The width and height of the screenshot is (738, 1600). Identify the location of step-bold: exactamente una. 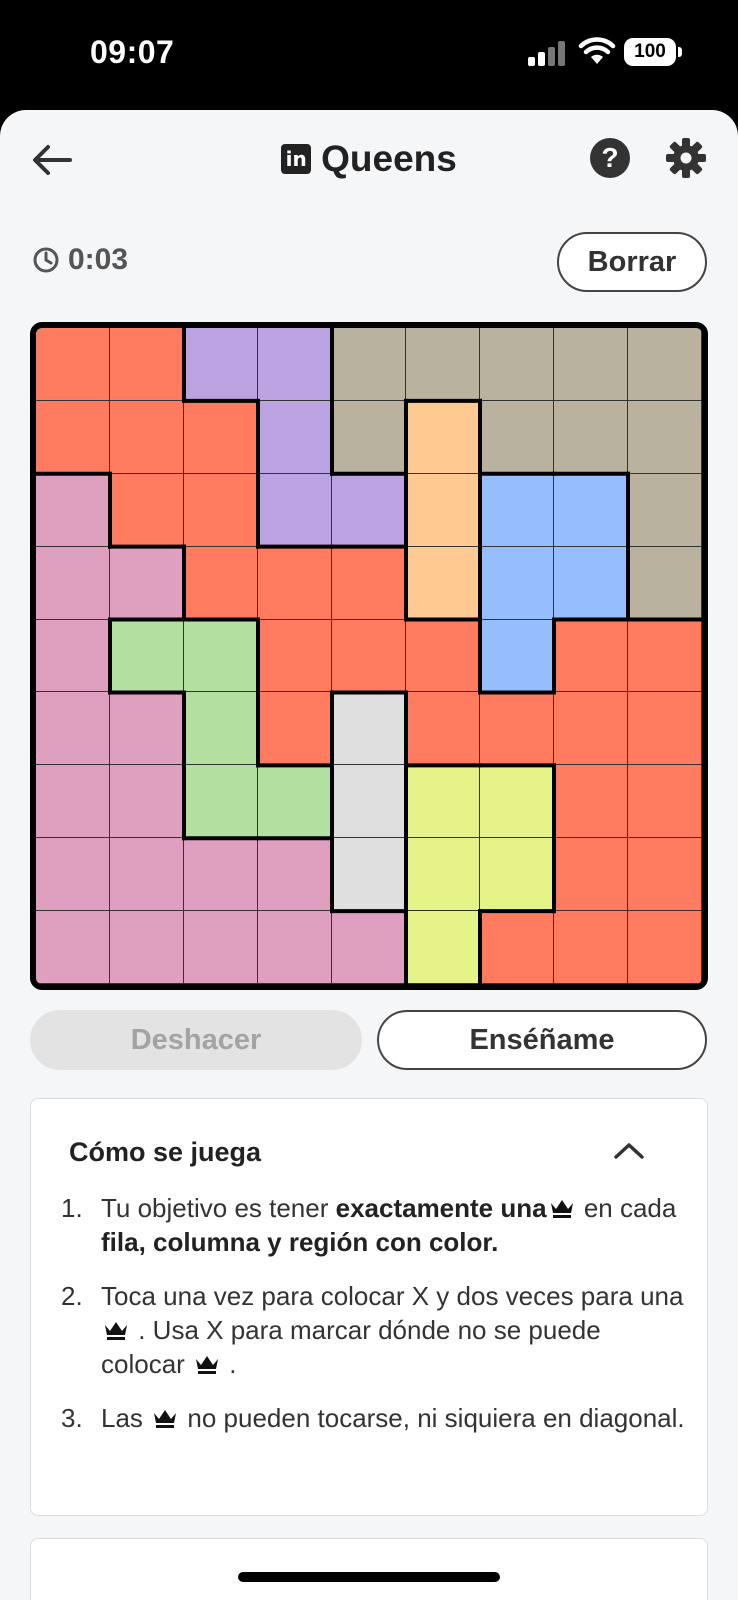
(441, 1208).